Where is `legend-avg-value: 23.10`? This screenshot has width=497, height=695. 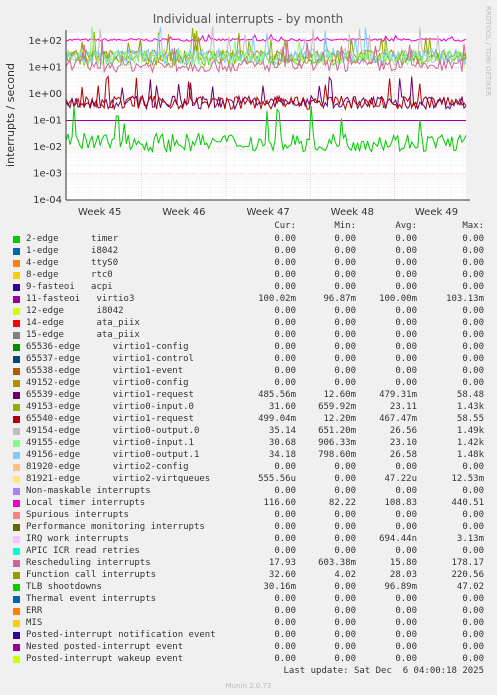
legend-avg-value: 23.10 is located at coordinates (403, 443).